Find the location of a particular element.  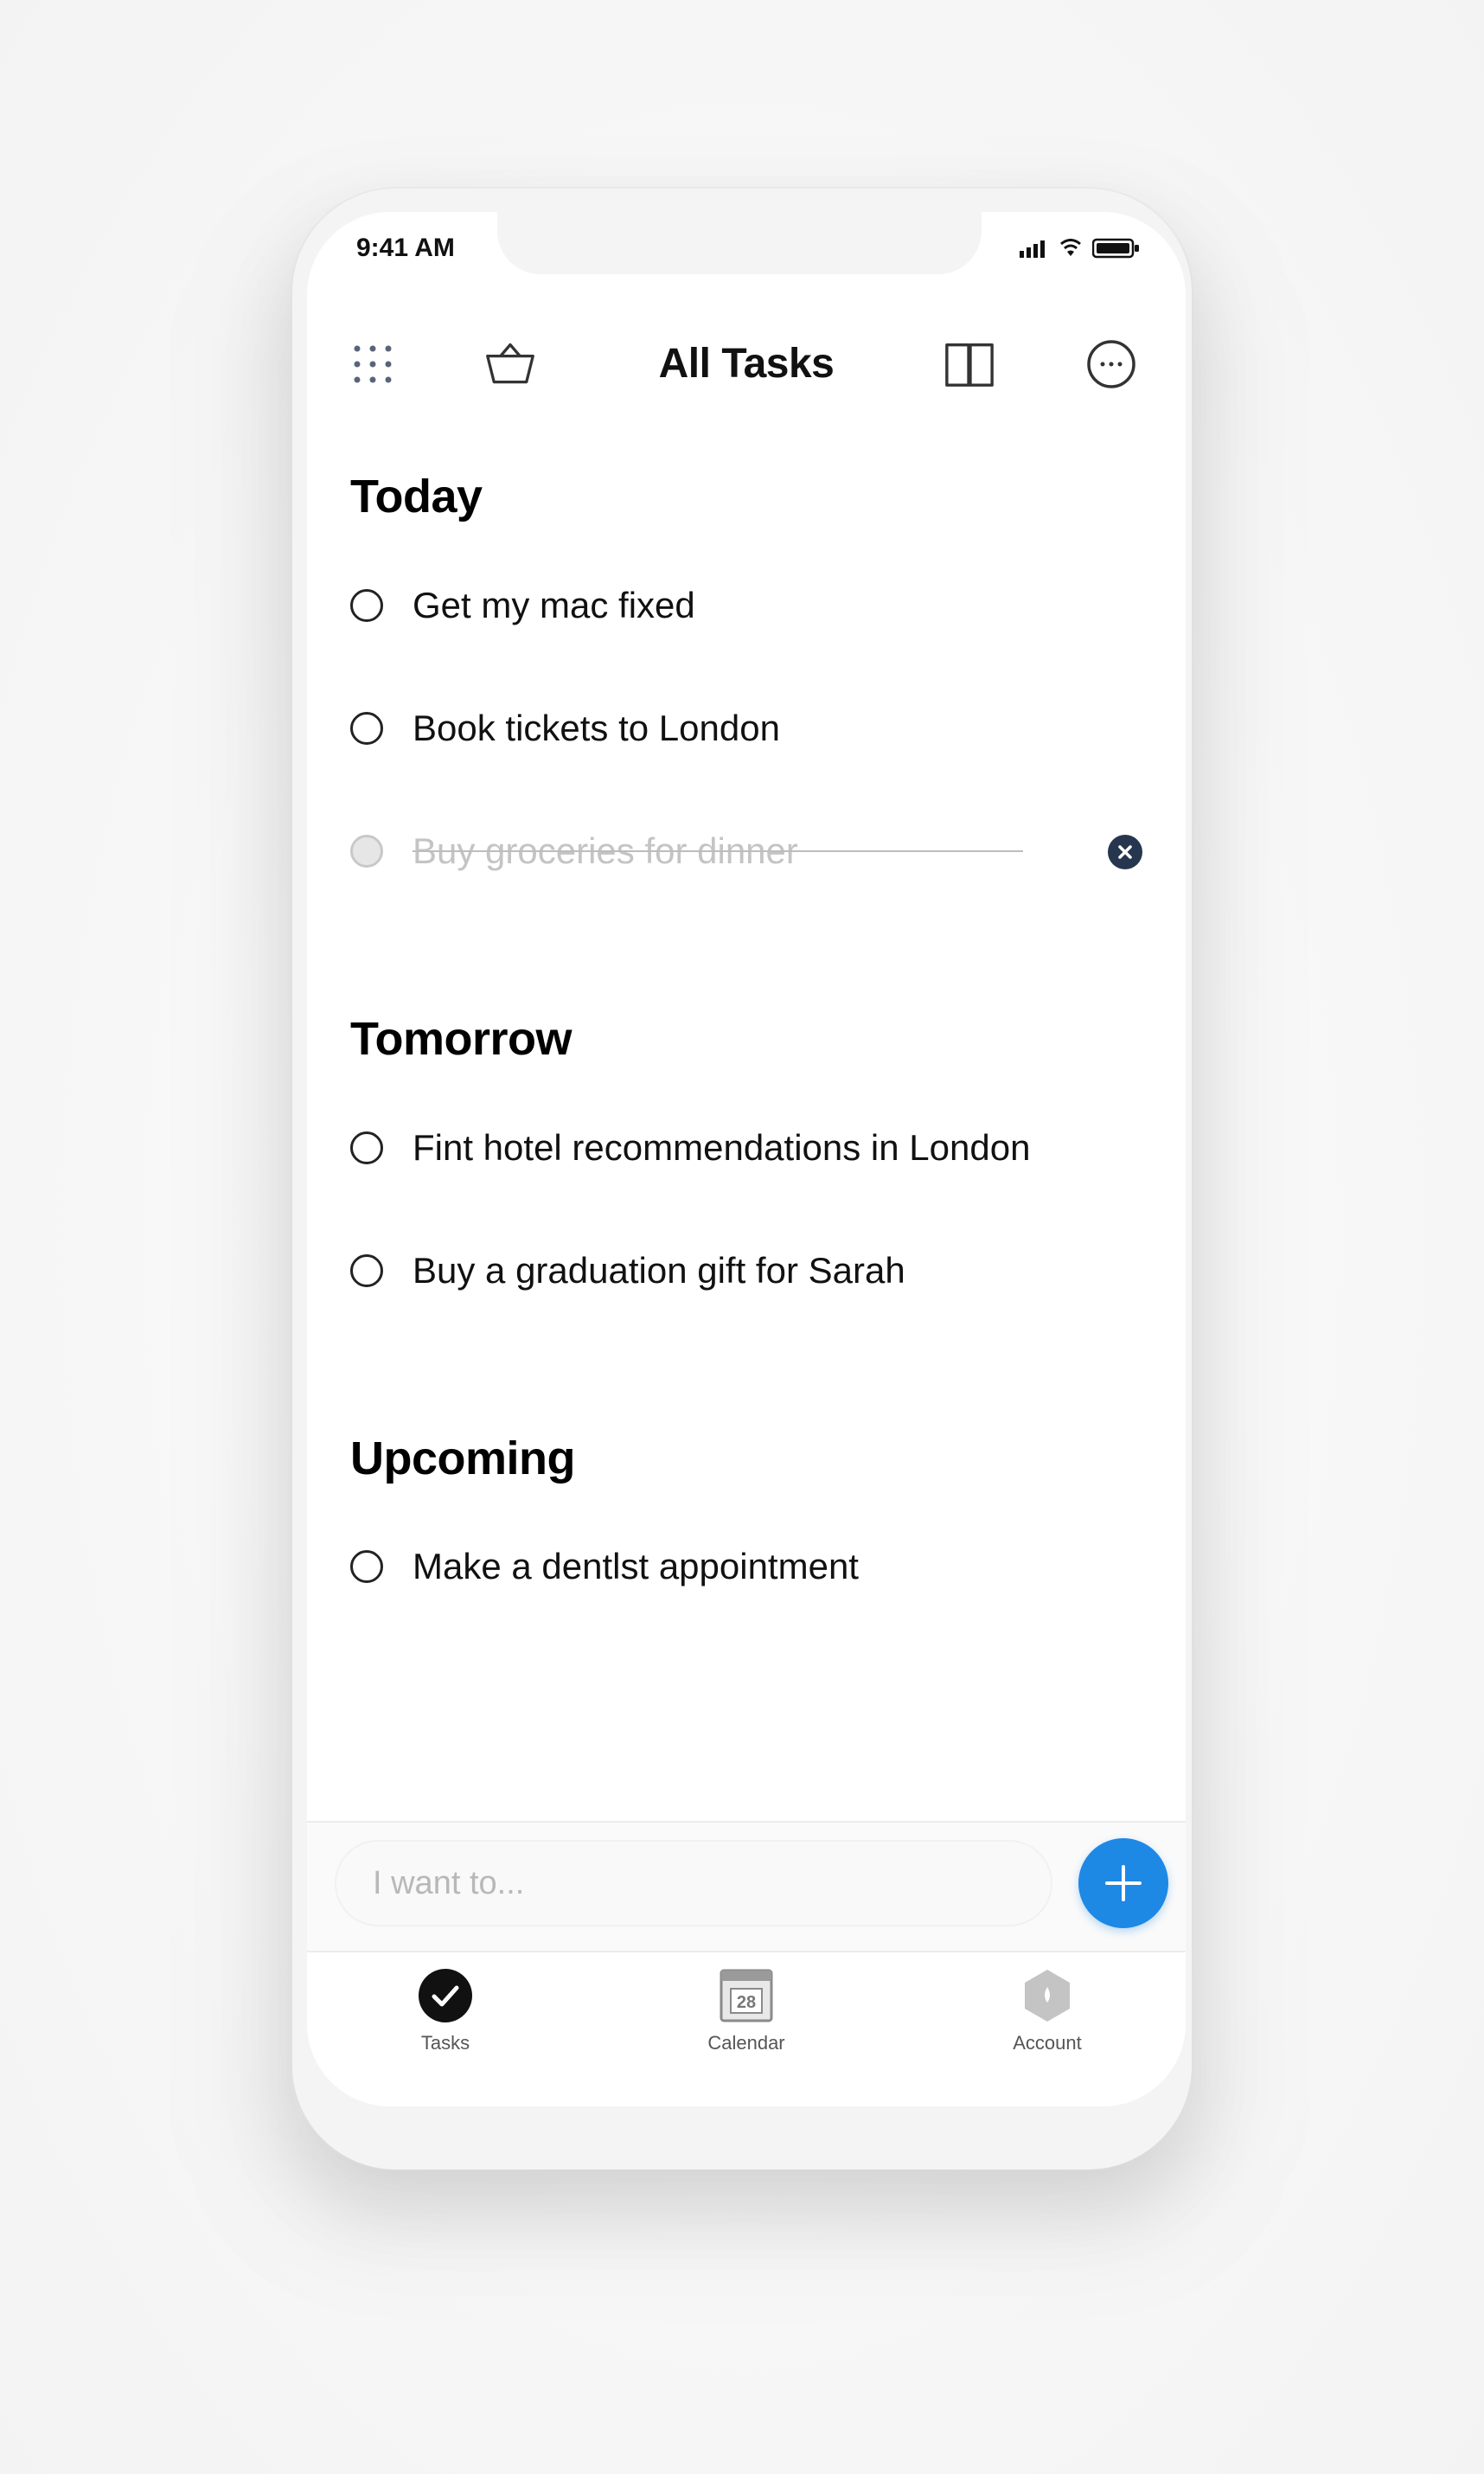

status-icons is located at coordinates (1080, 250).